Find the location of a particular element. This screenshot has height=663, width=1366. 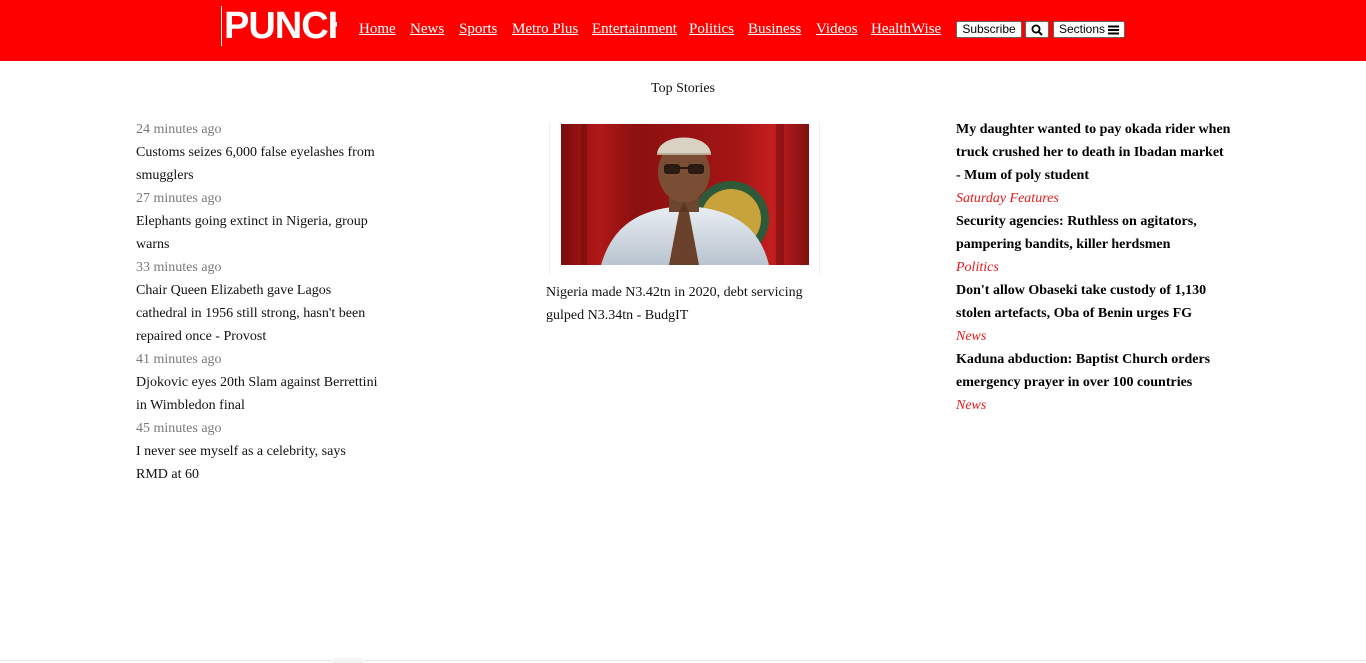

featured-image is located at coordinates (685, 194).